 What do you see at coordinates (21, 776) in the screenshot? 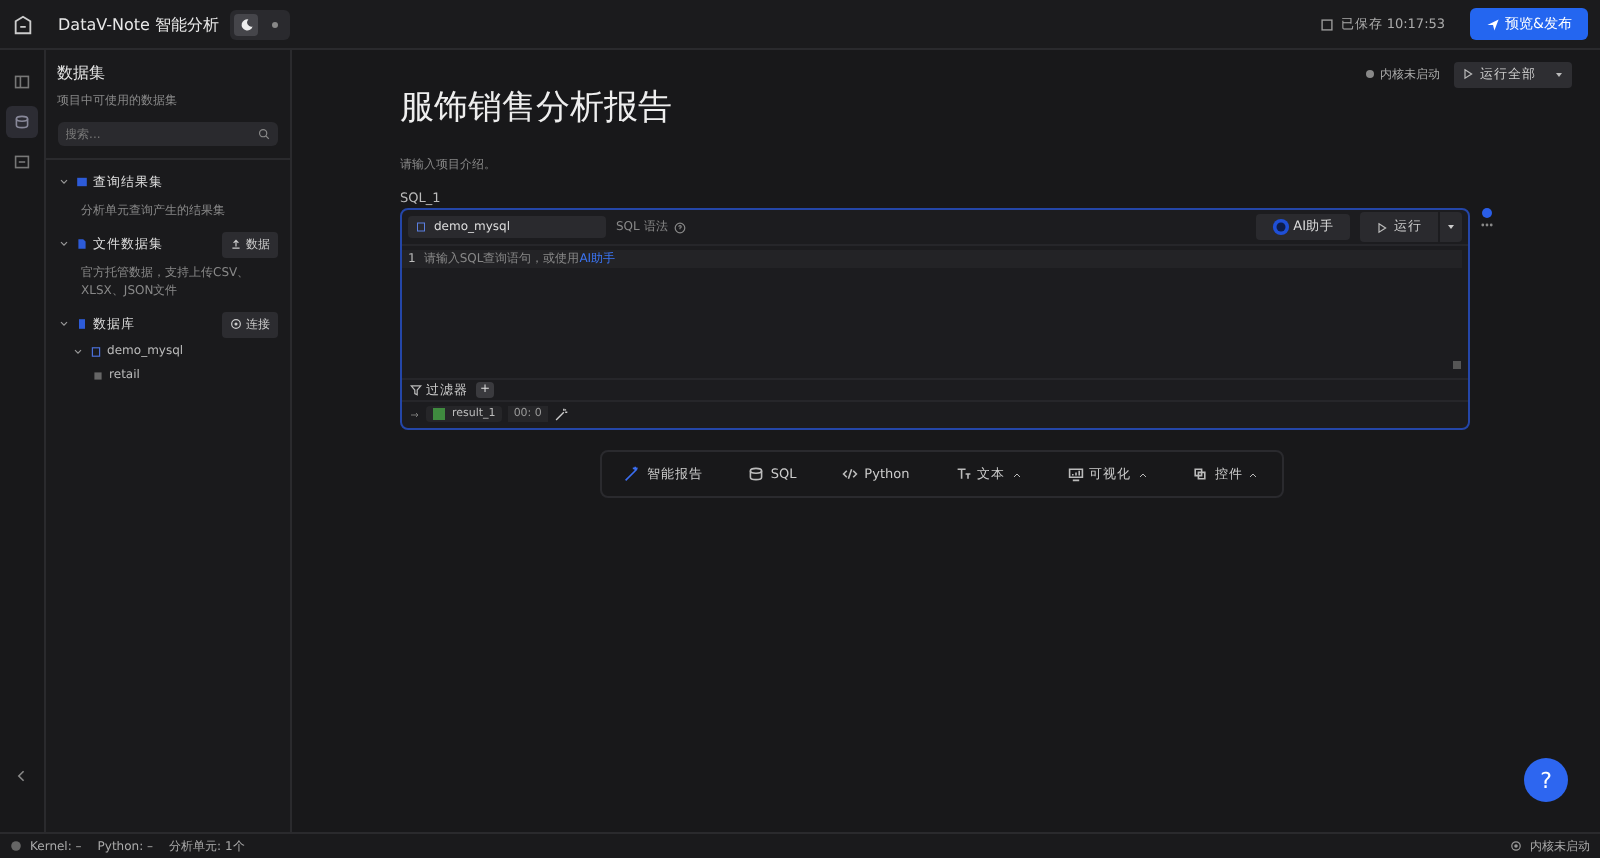
I see `collapse-icon` at bounding box center [21, 776].